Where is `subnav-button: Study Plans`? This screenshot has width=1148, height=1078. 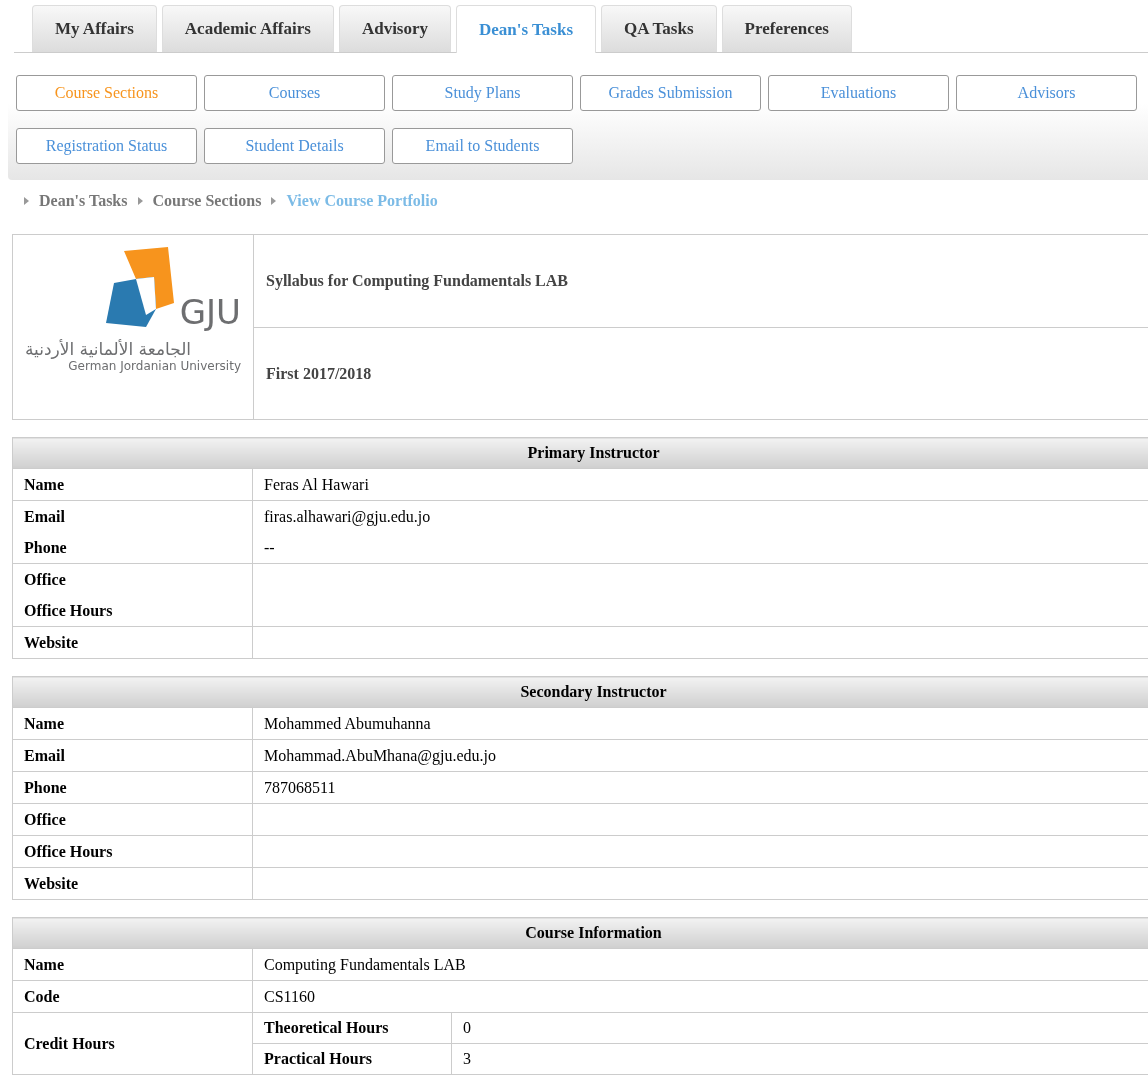
subnav-button: Study Plans is located at coordinates (482, 93).